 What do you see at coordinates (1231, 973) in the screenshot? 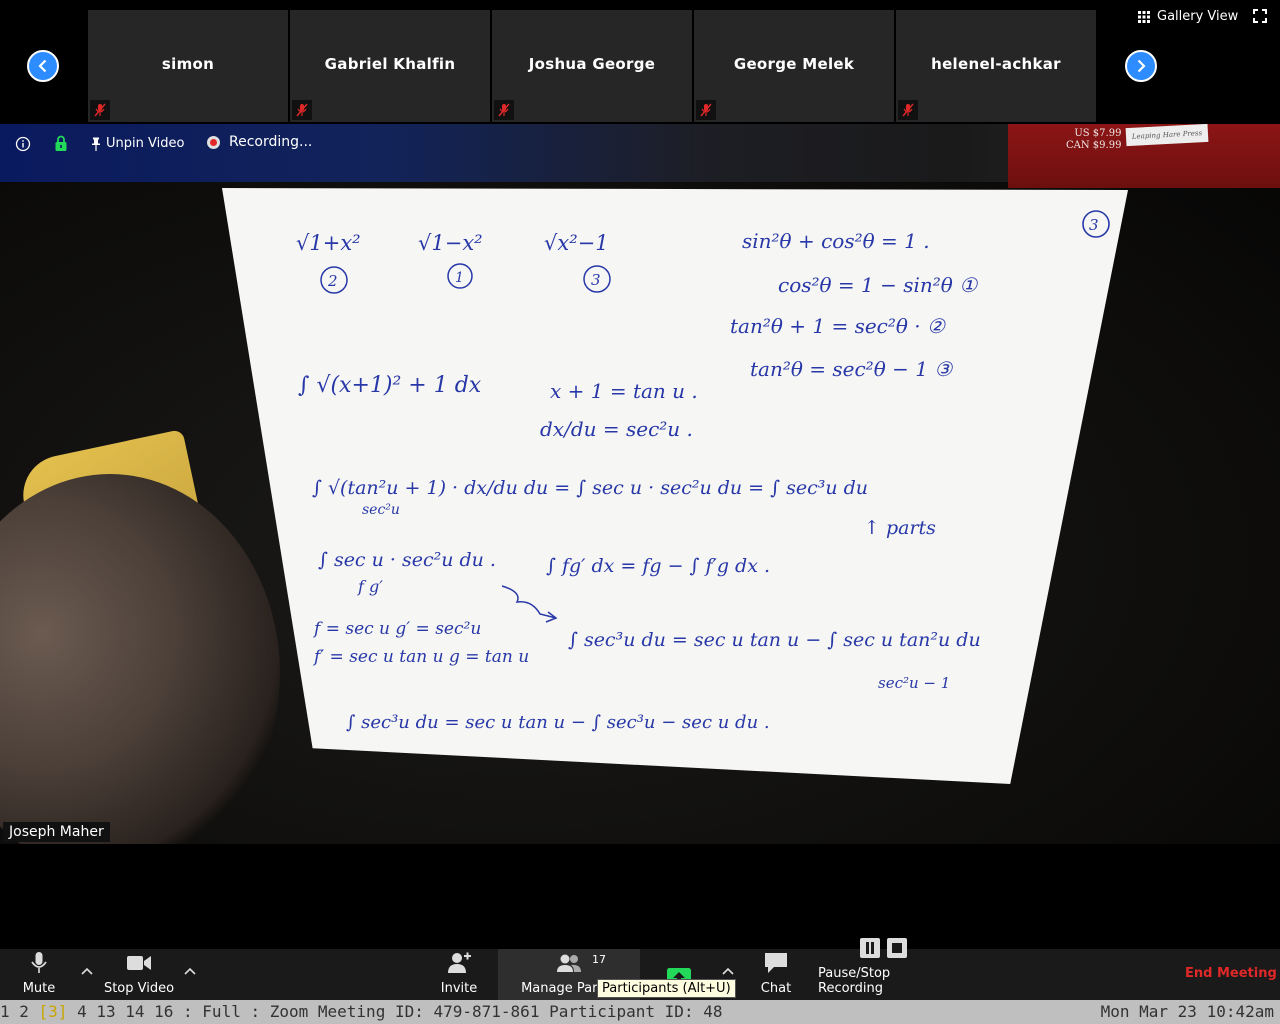
I see `end-meeting-button: End Meeting` at bounding box center [1231, 973].